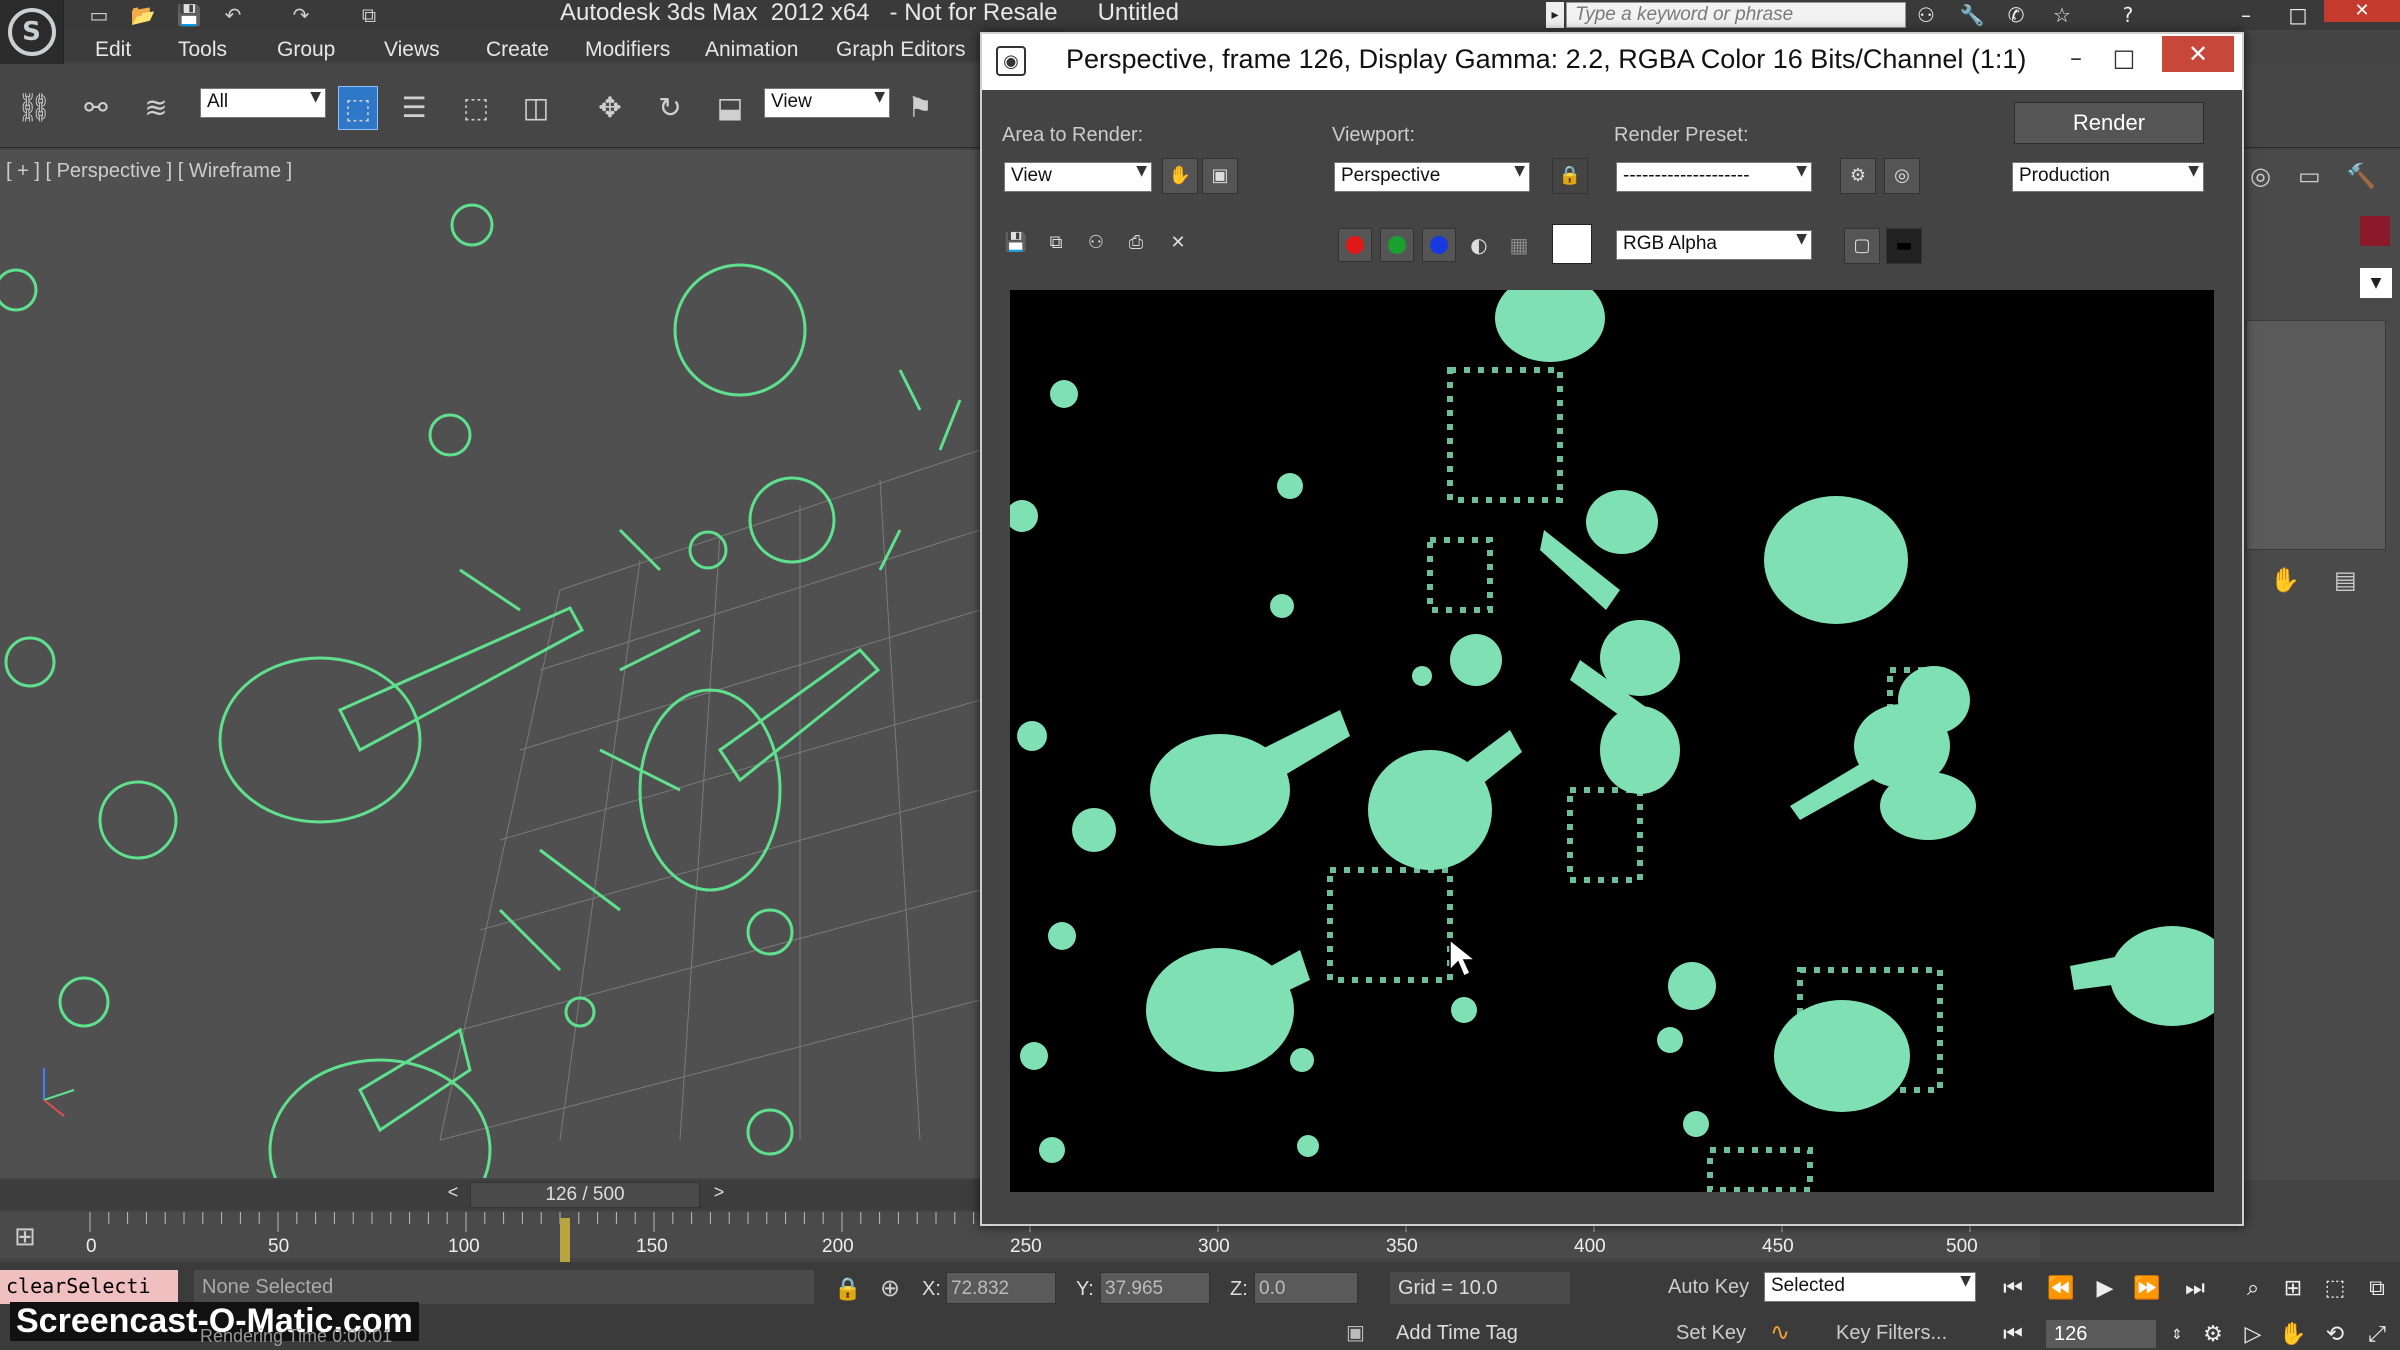 The width and height of the screenshot is (2400, 1350). I want to click on project-folder-icon: ⧉, so click(369, 15).